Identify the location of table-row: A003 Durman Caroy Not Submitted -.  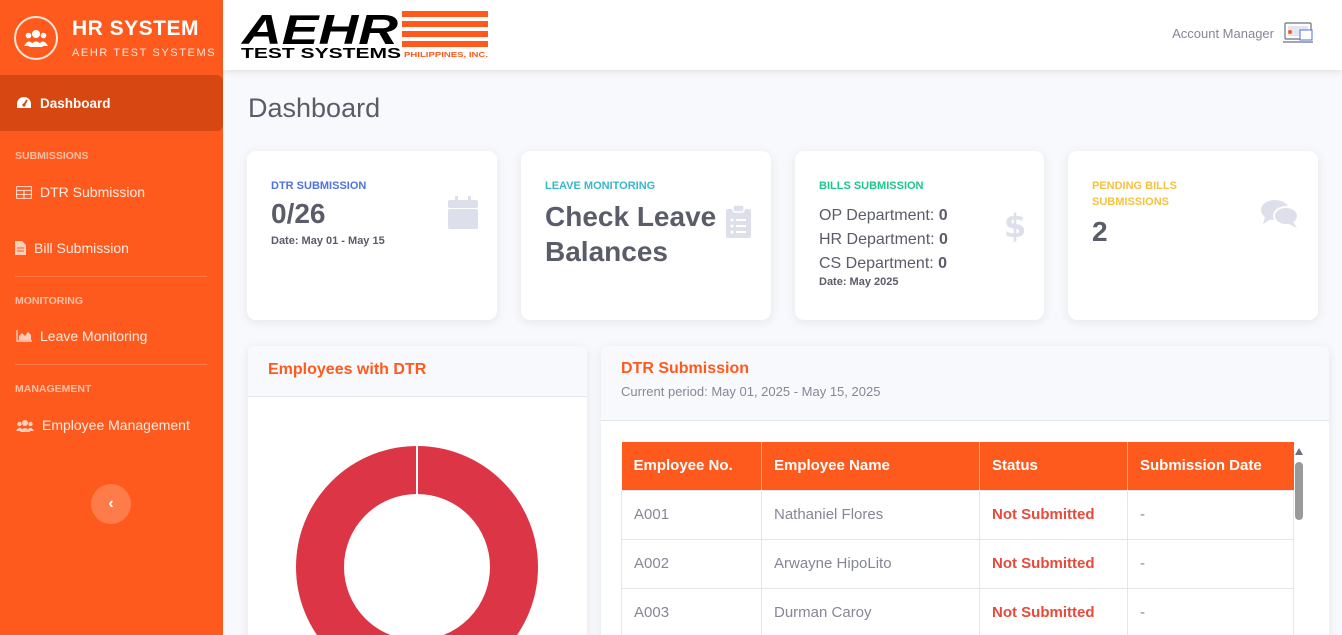
(957, 611).